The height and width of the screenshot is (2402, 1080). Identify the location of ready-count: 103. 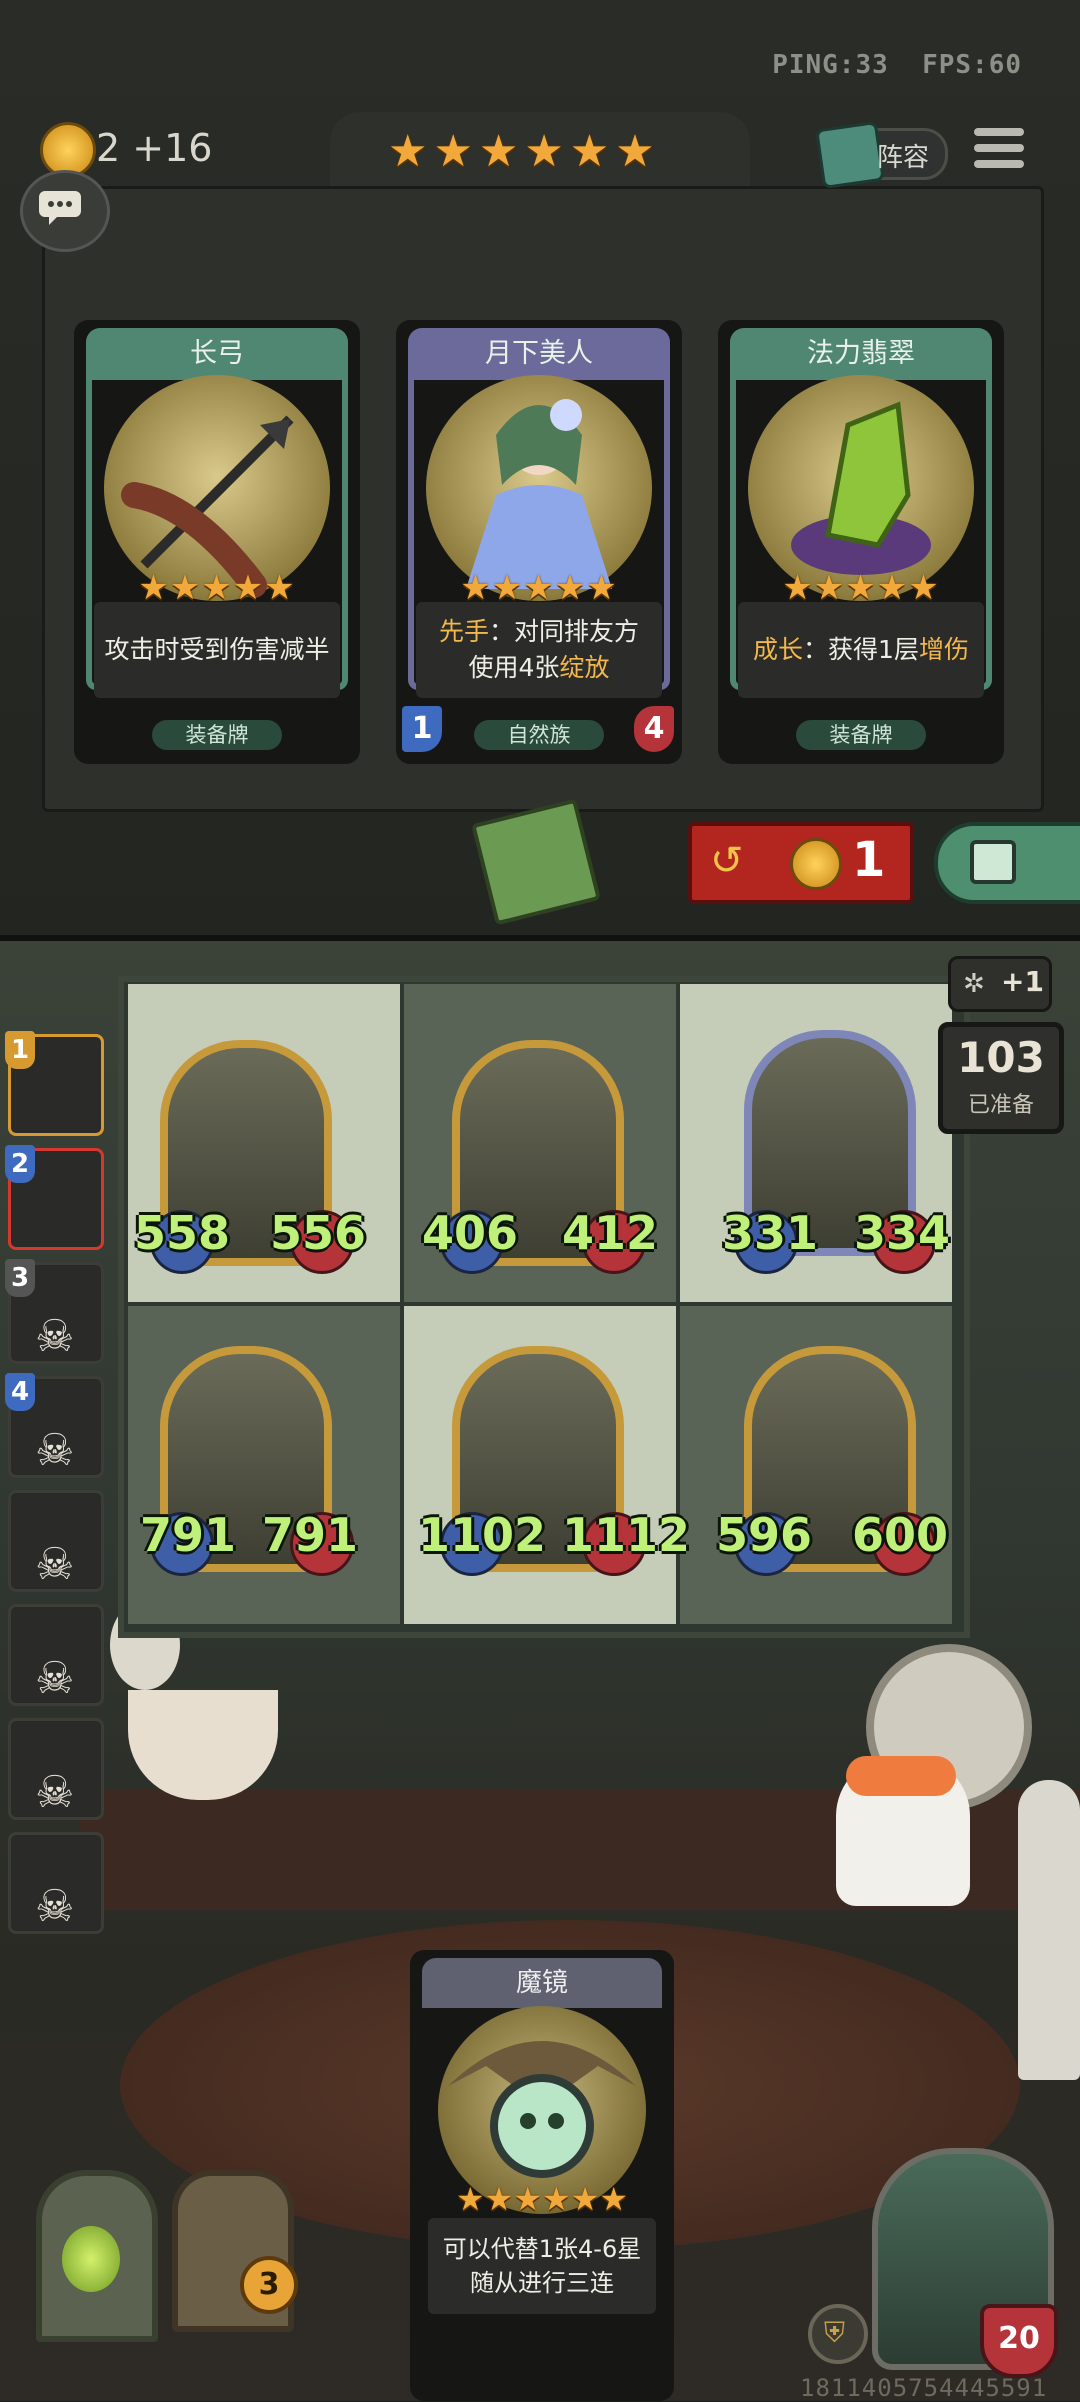
(1001, 1057).